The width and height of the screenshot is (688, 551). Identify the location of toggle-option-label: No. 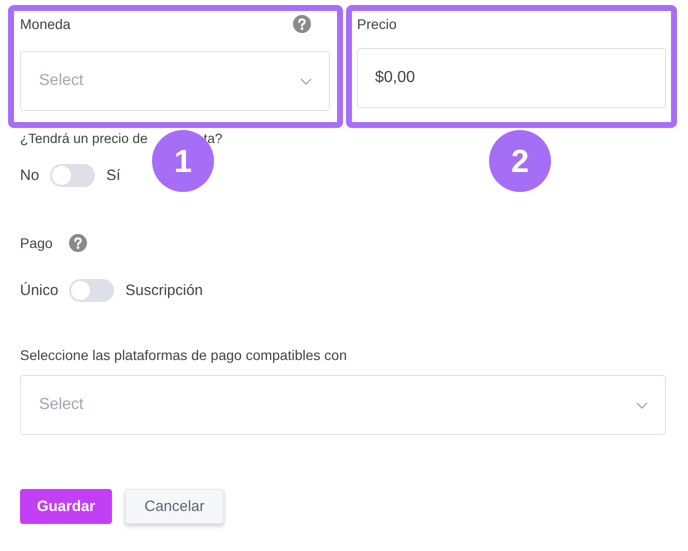
(30, 175).